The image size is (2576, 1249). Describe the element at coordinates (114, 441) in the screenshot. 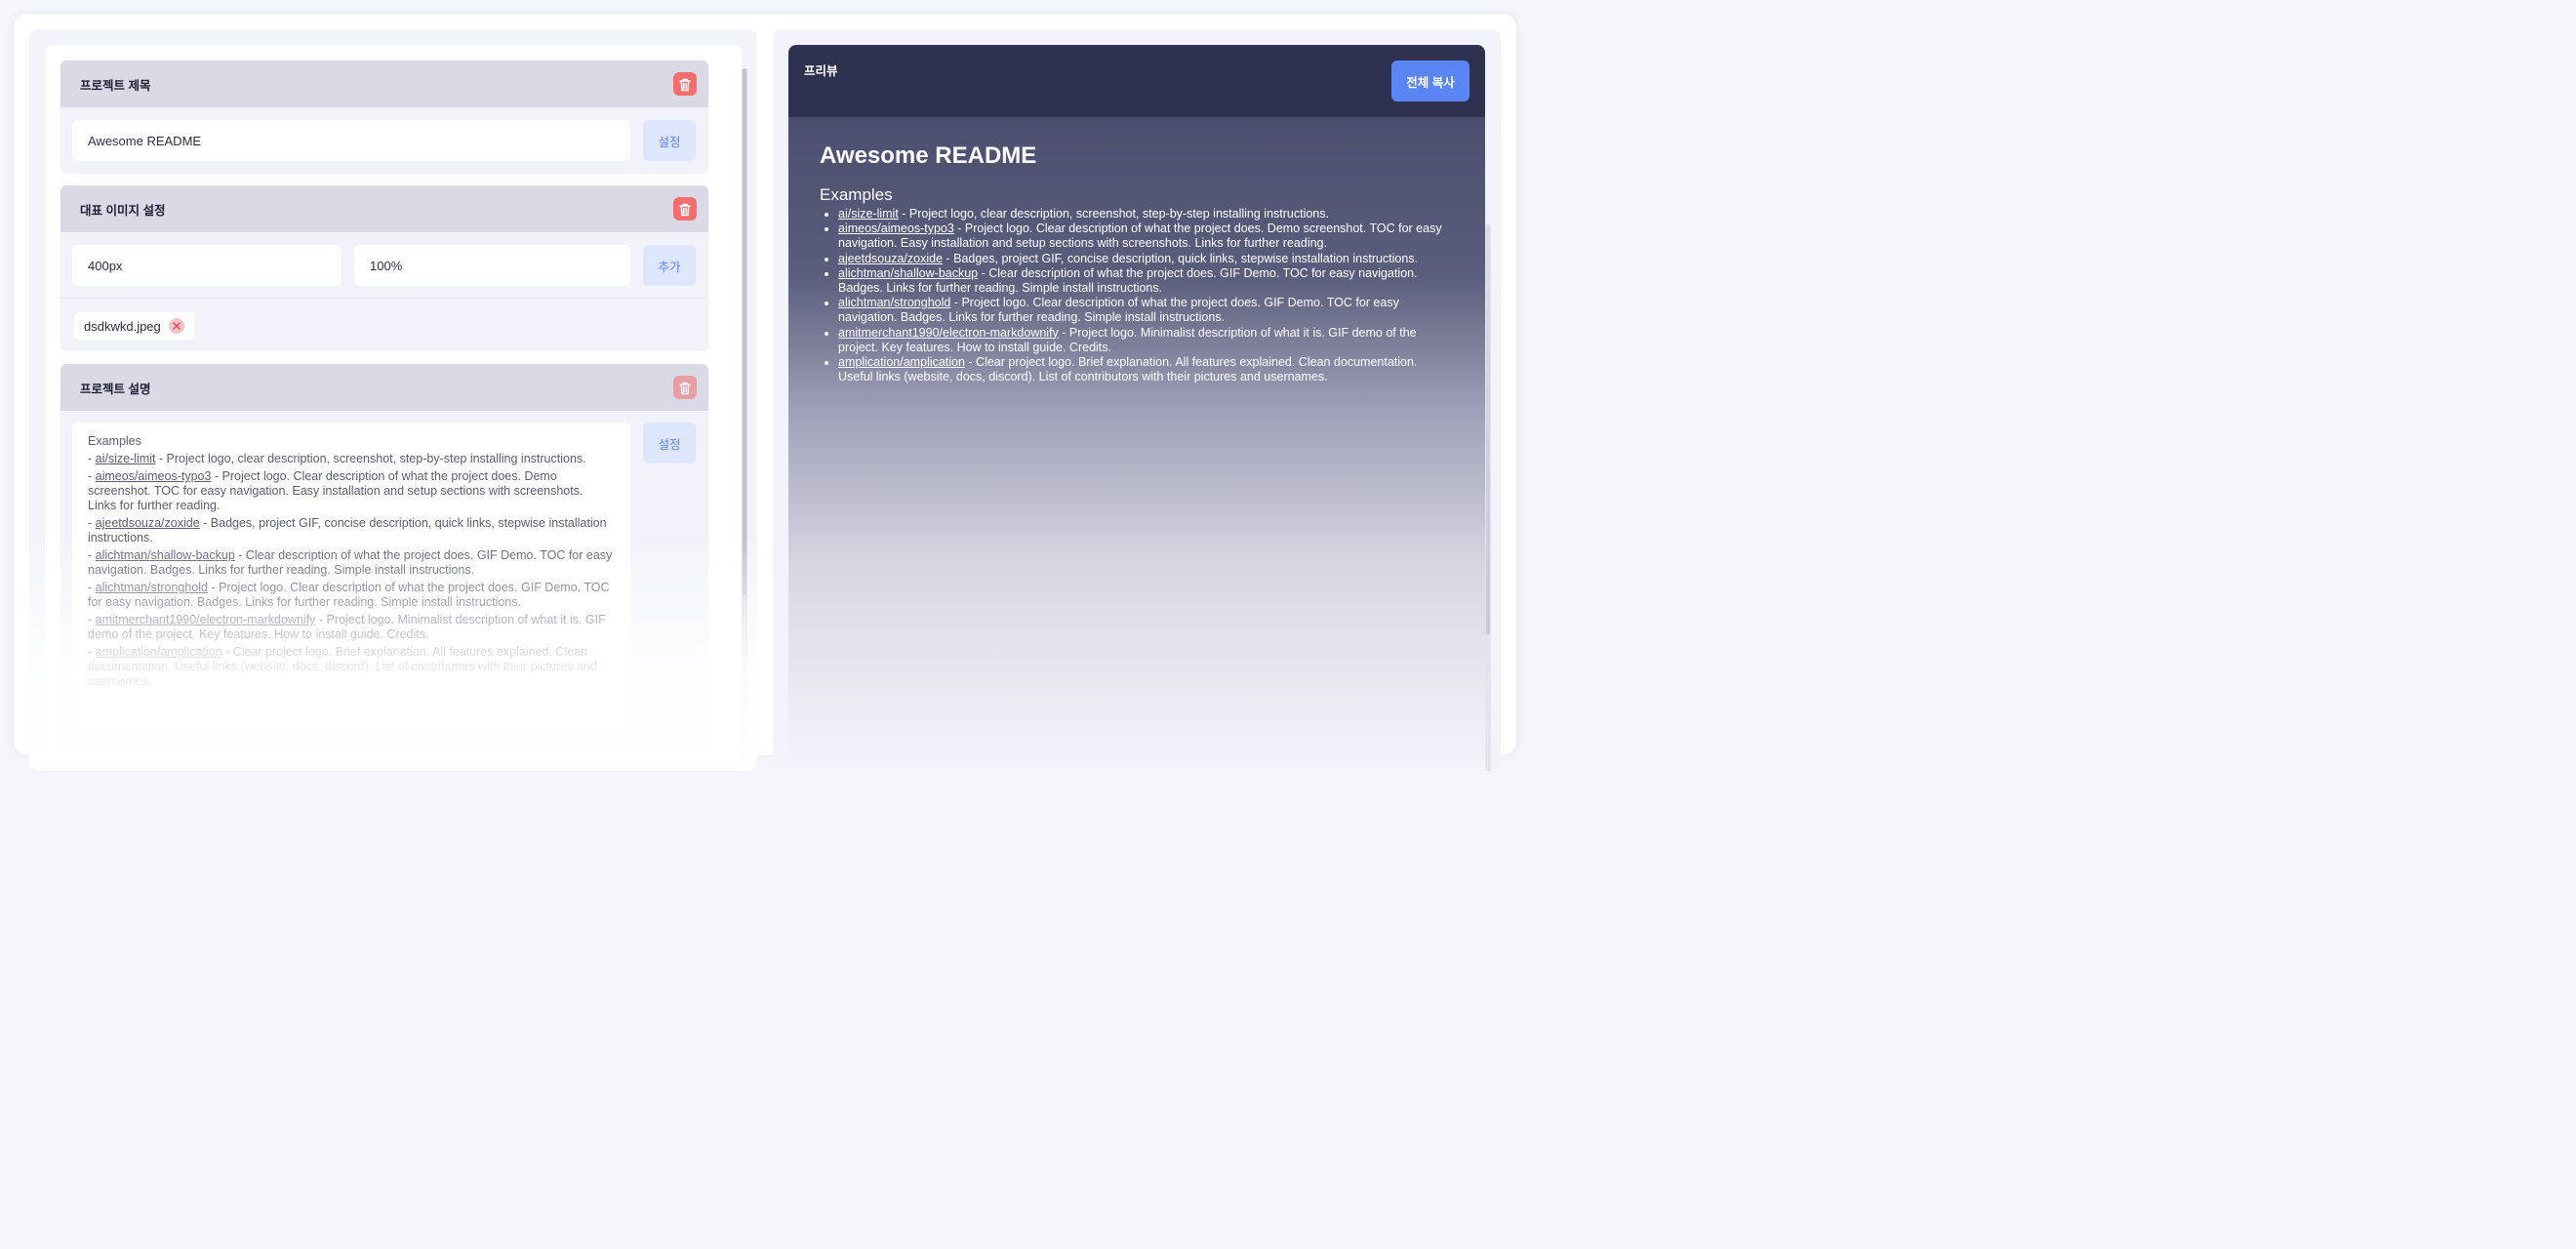

I see `description-heading: Examples` at that location.